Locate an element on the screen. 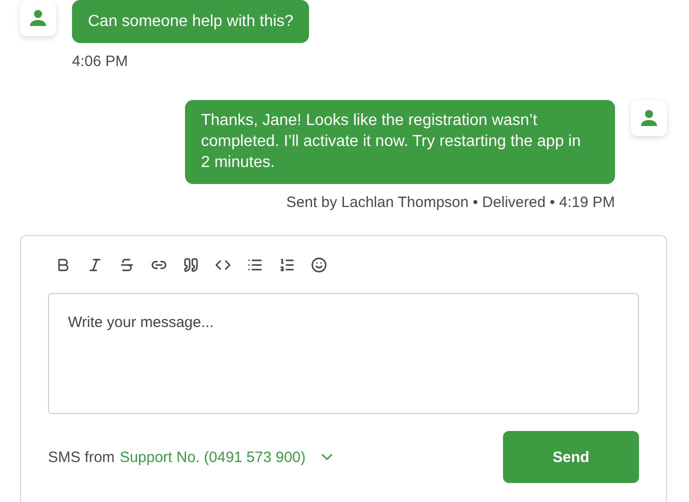  send-button: Send is located at coordinates (571, 457).